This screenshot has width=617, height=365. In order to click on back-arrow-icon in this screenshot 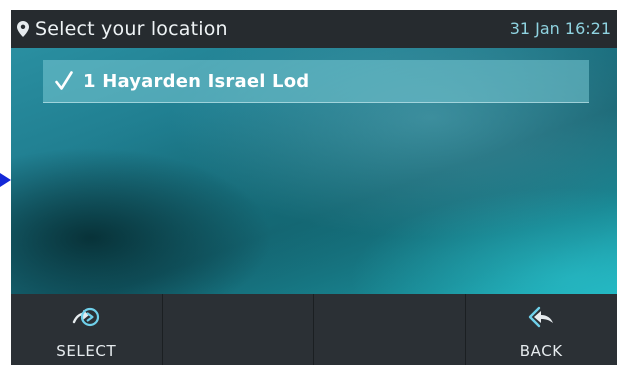, I will do `click(541, 317)`.